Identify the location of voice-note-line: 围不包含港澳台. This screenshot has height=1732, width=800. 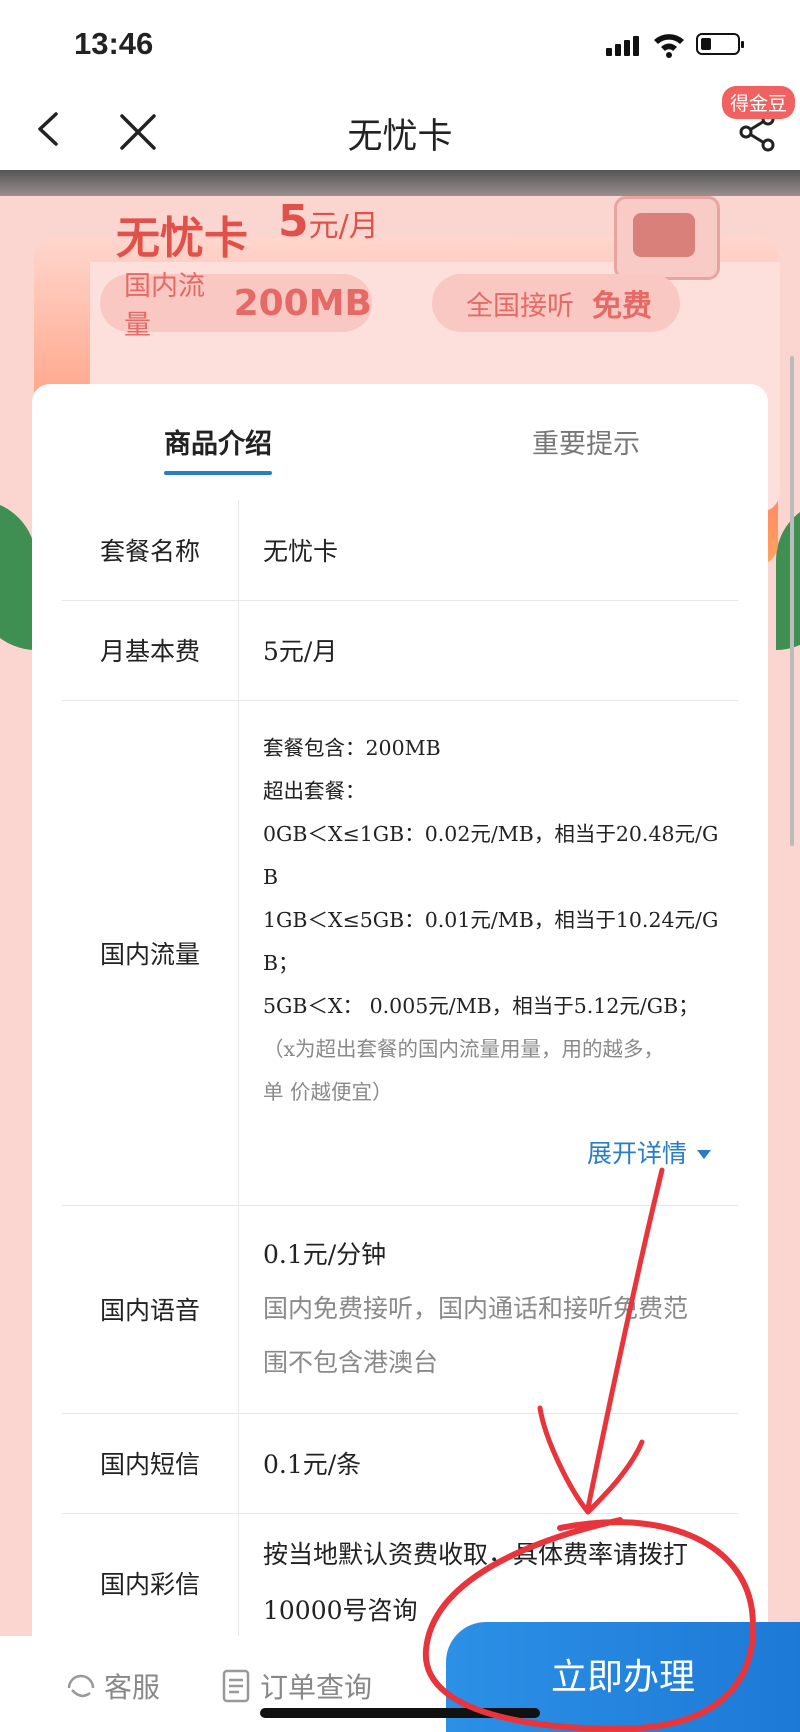
(351, 1362).